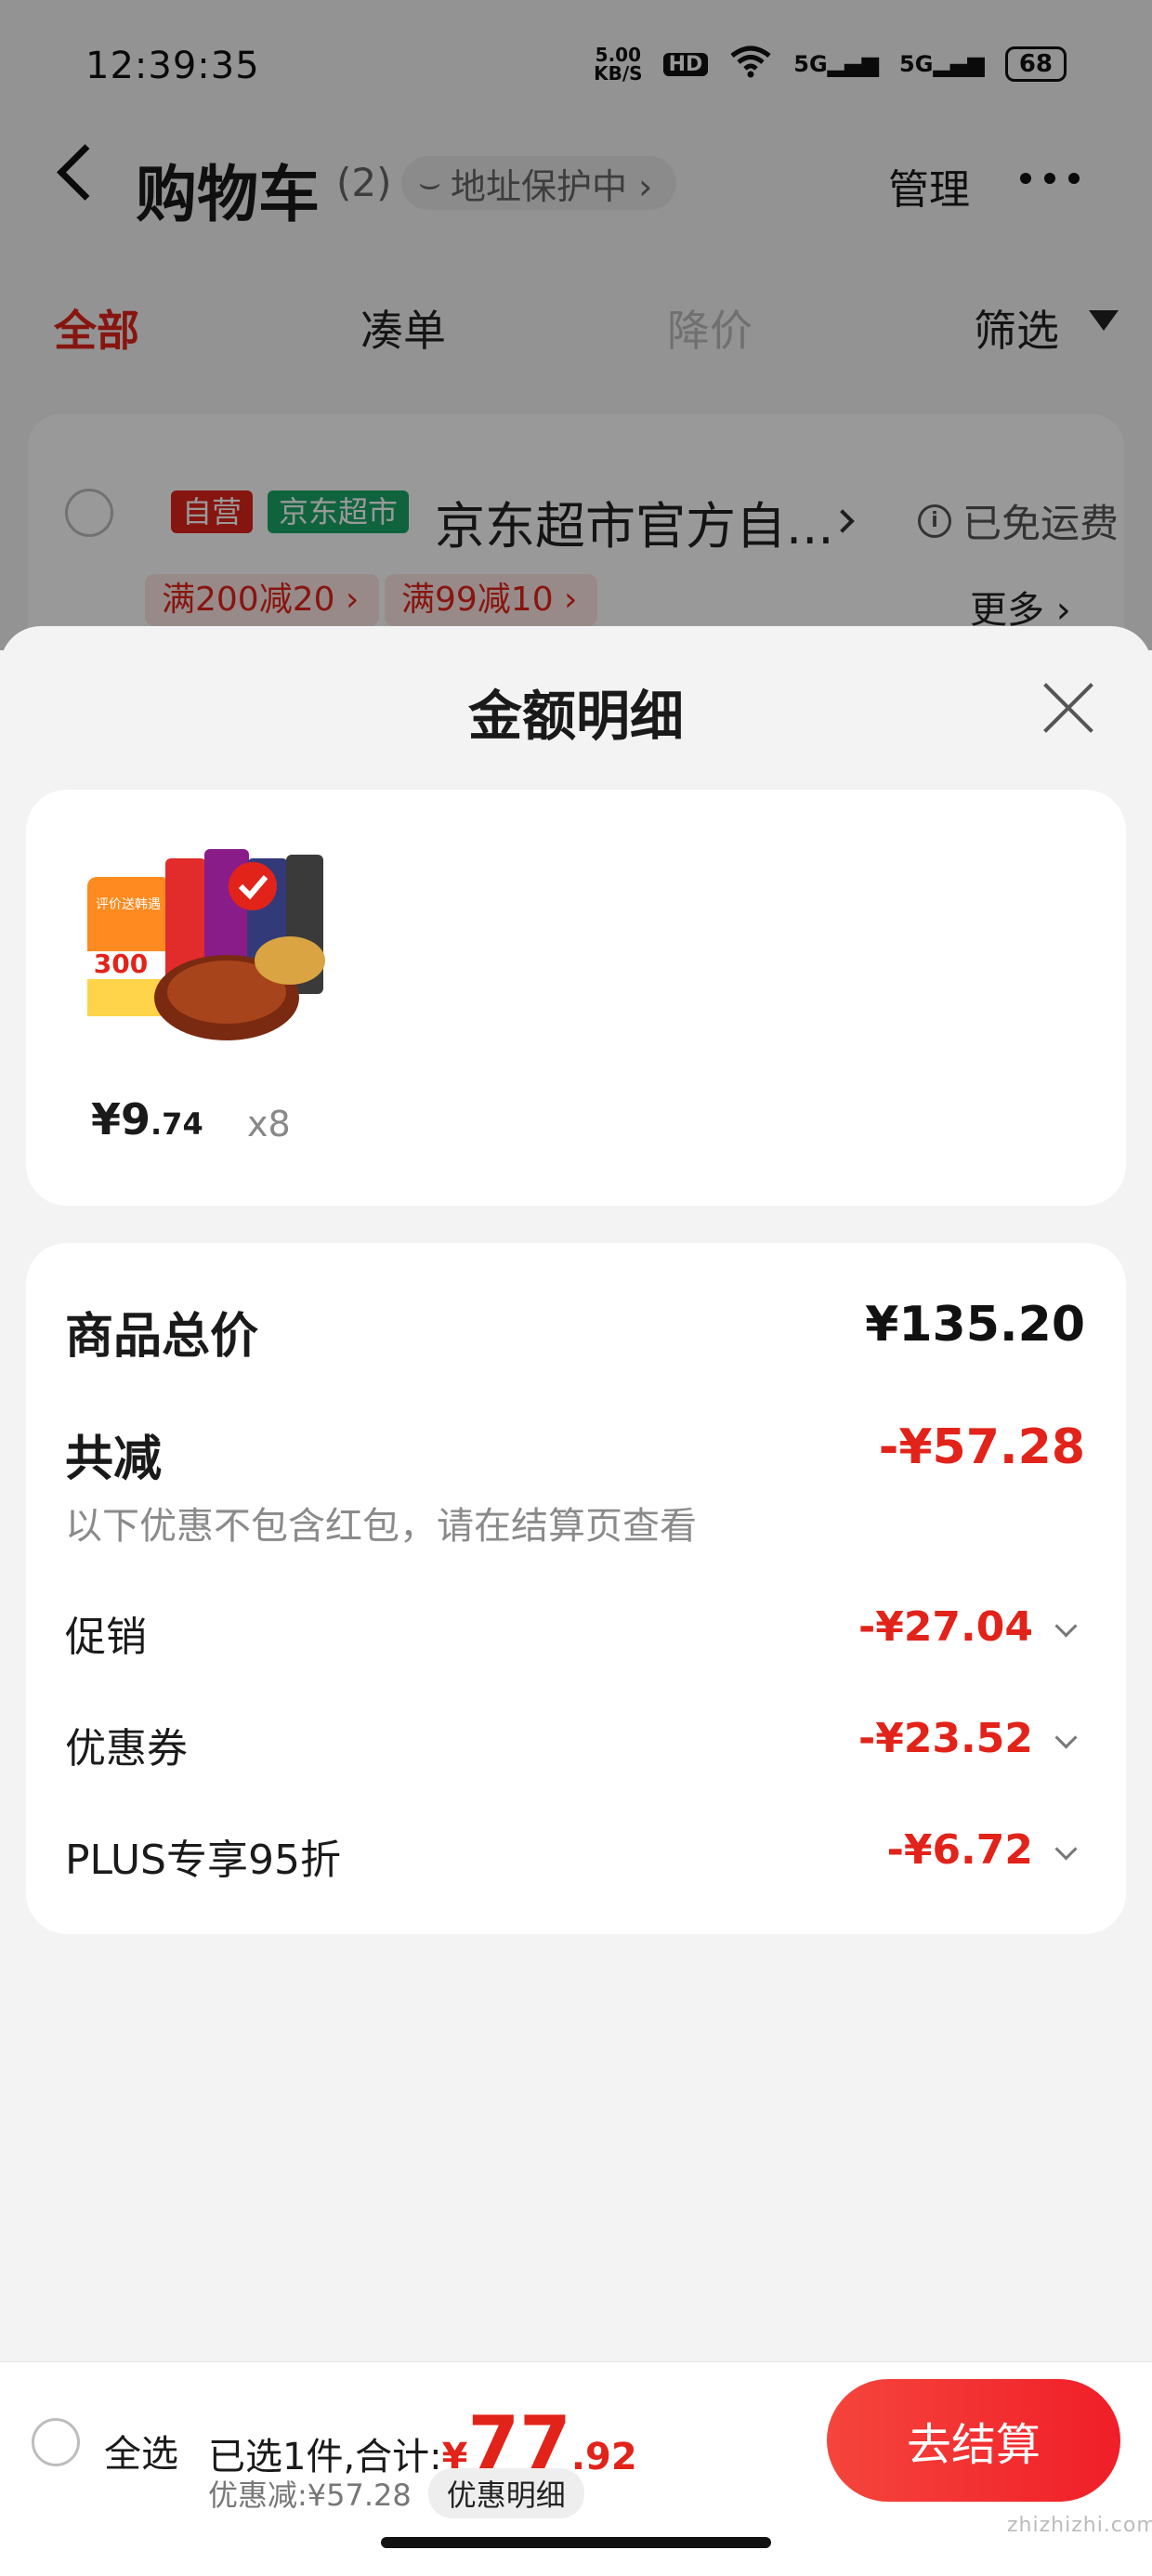 This screenshot has width=1152, height=2576. I want to click on checkout-bar: 全选 已选1件,合计: ¥ 77 .92 优惠减:¥57.28 优惠明细 去结算, so click(576, 2468).